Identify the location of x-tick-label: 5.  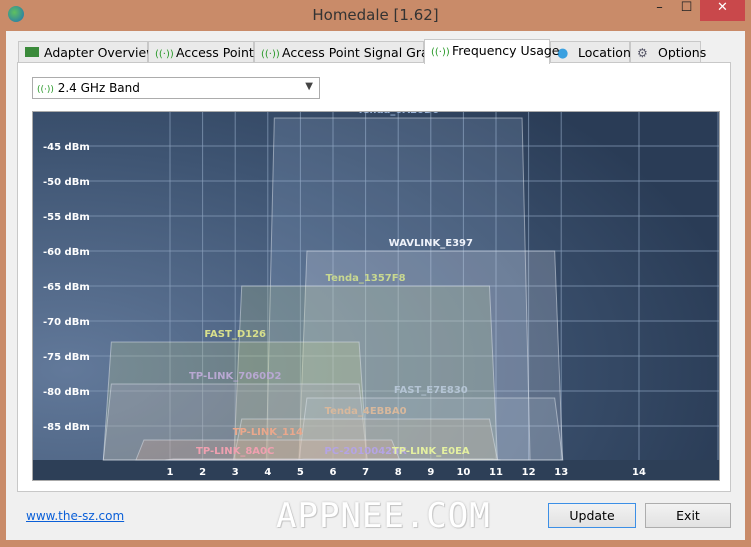
(300, 472).